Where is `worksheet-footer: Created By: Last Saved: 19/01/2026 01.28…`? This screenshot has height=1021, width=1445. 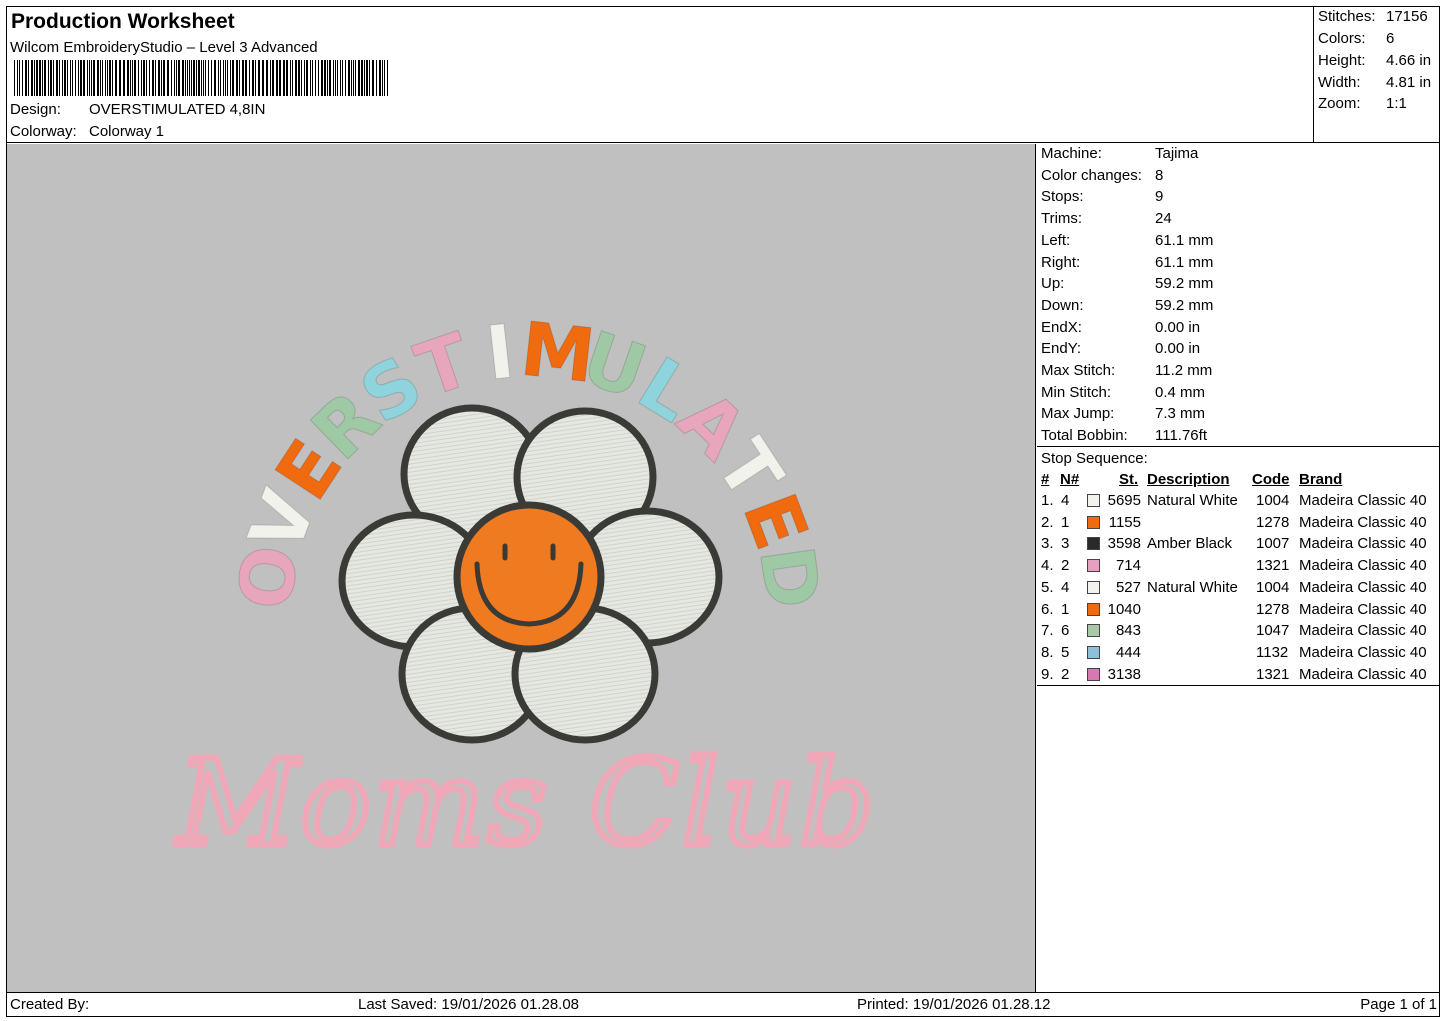
worksheet-footer: Created By: Last Saved: 19/01/2026 01.28… is located at coordinates (723, 1004).